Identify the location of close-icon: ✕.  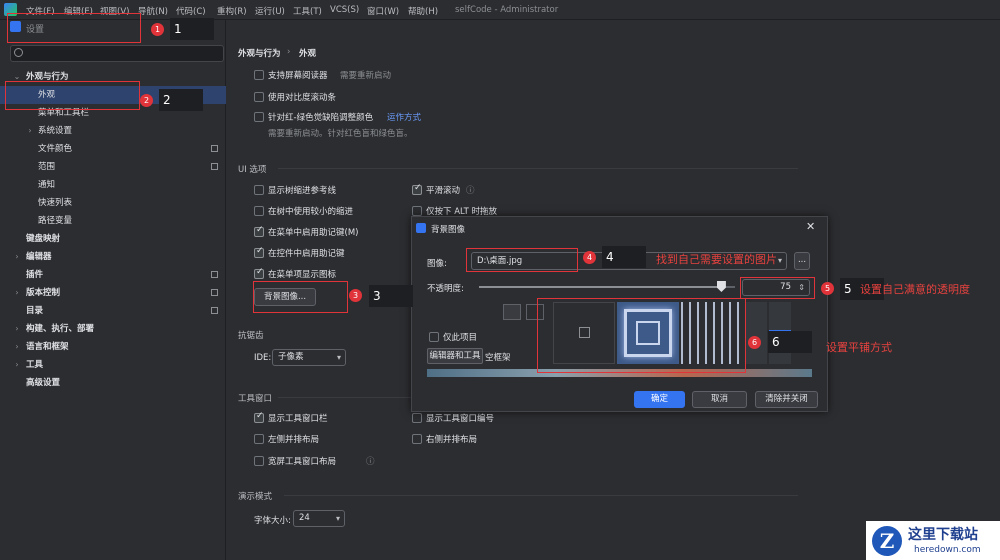
(810, 226).